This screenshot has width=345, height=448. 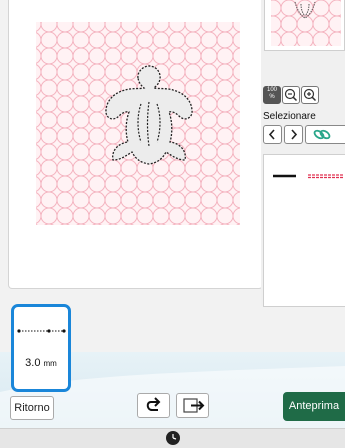 I want to click on status-bar, so click(x=172, y=438).